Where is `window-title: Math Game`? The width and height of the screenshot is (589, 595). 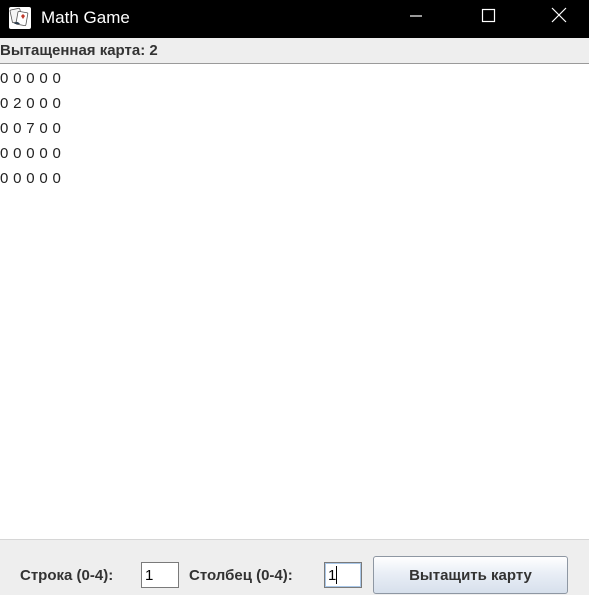 window-title: Math Game is located at coordinates (85, 17).